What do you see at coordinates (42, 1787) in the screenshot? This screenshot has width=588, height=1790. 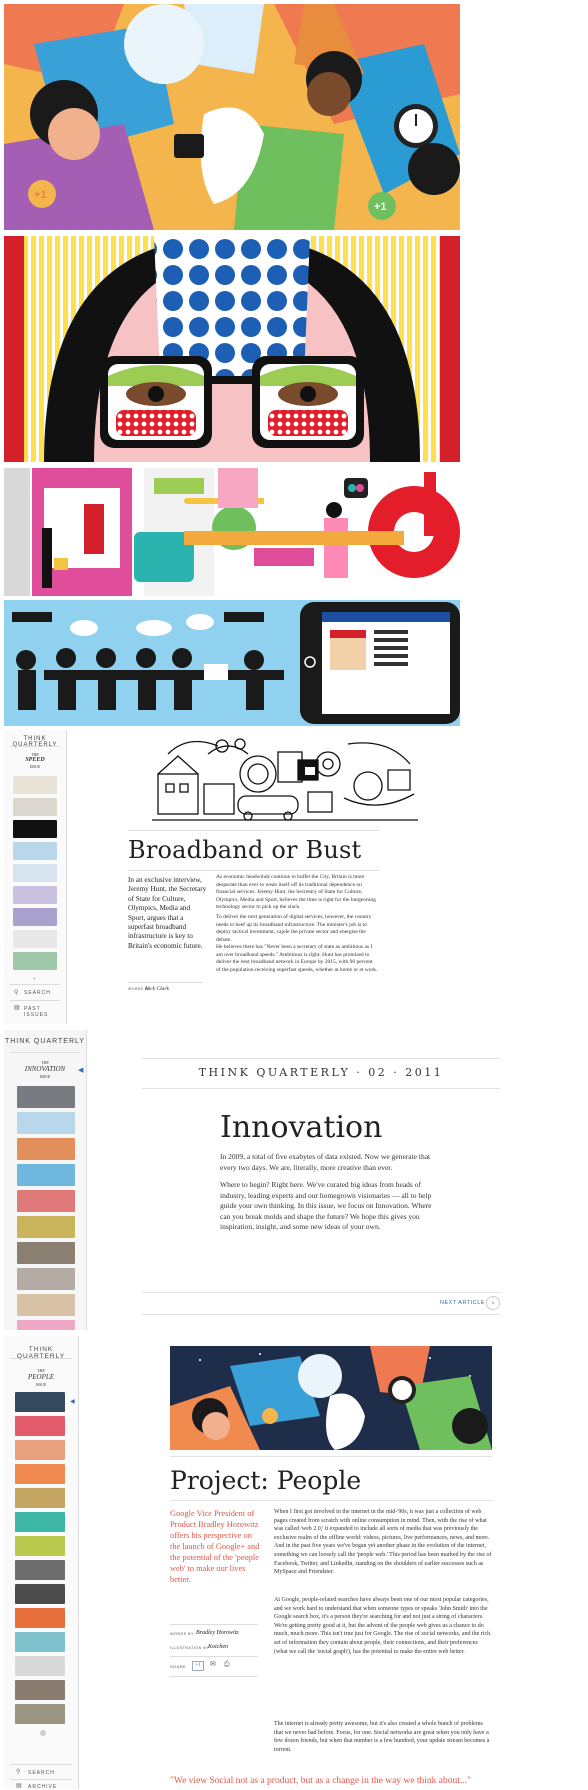 I see `archive-link: ARCHIVE` at bounding box center [42, 1787].